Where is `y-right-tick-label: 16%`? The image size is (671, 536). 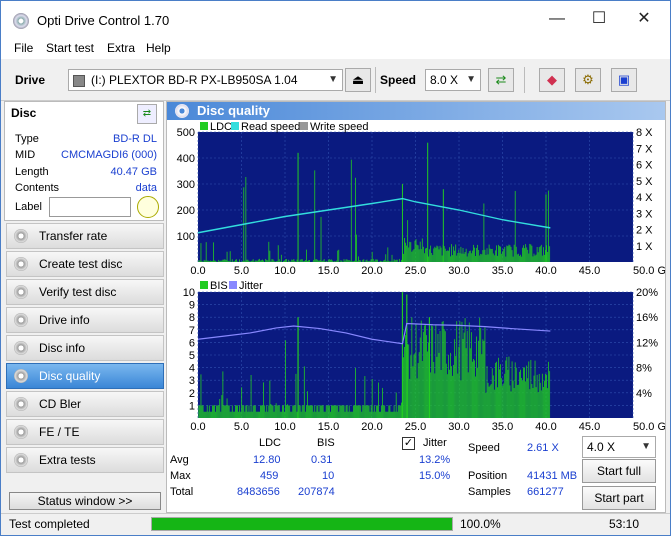
y-right-tick-label: 16% is located at coordinates (647, 318).